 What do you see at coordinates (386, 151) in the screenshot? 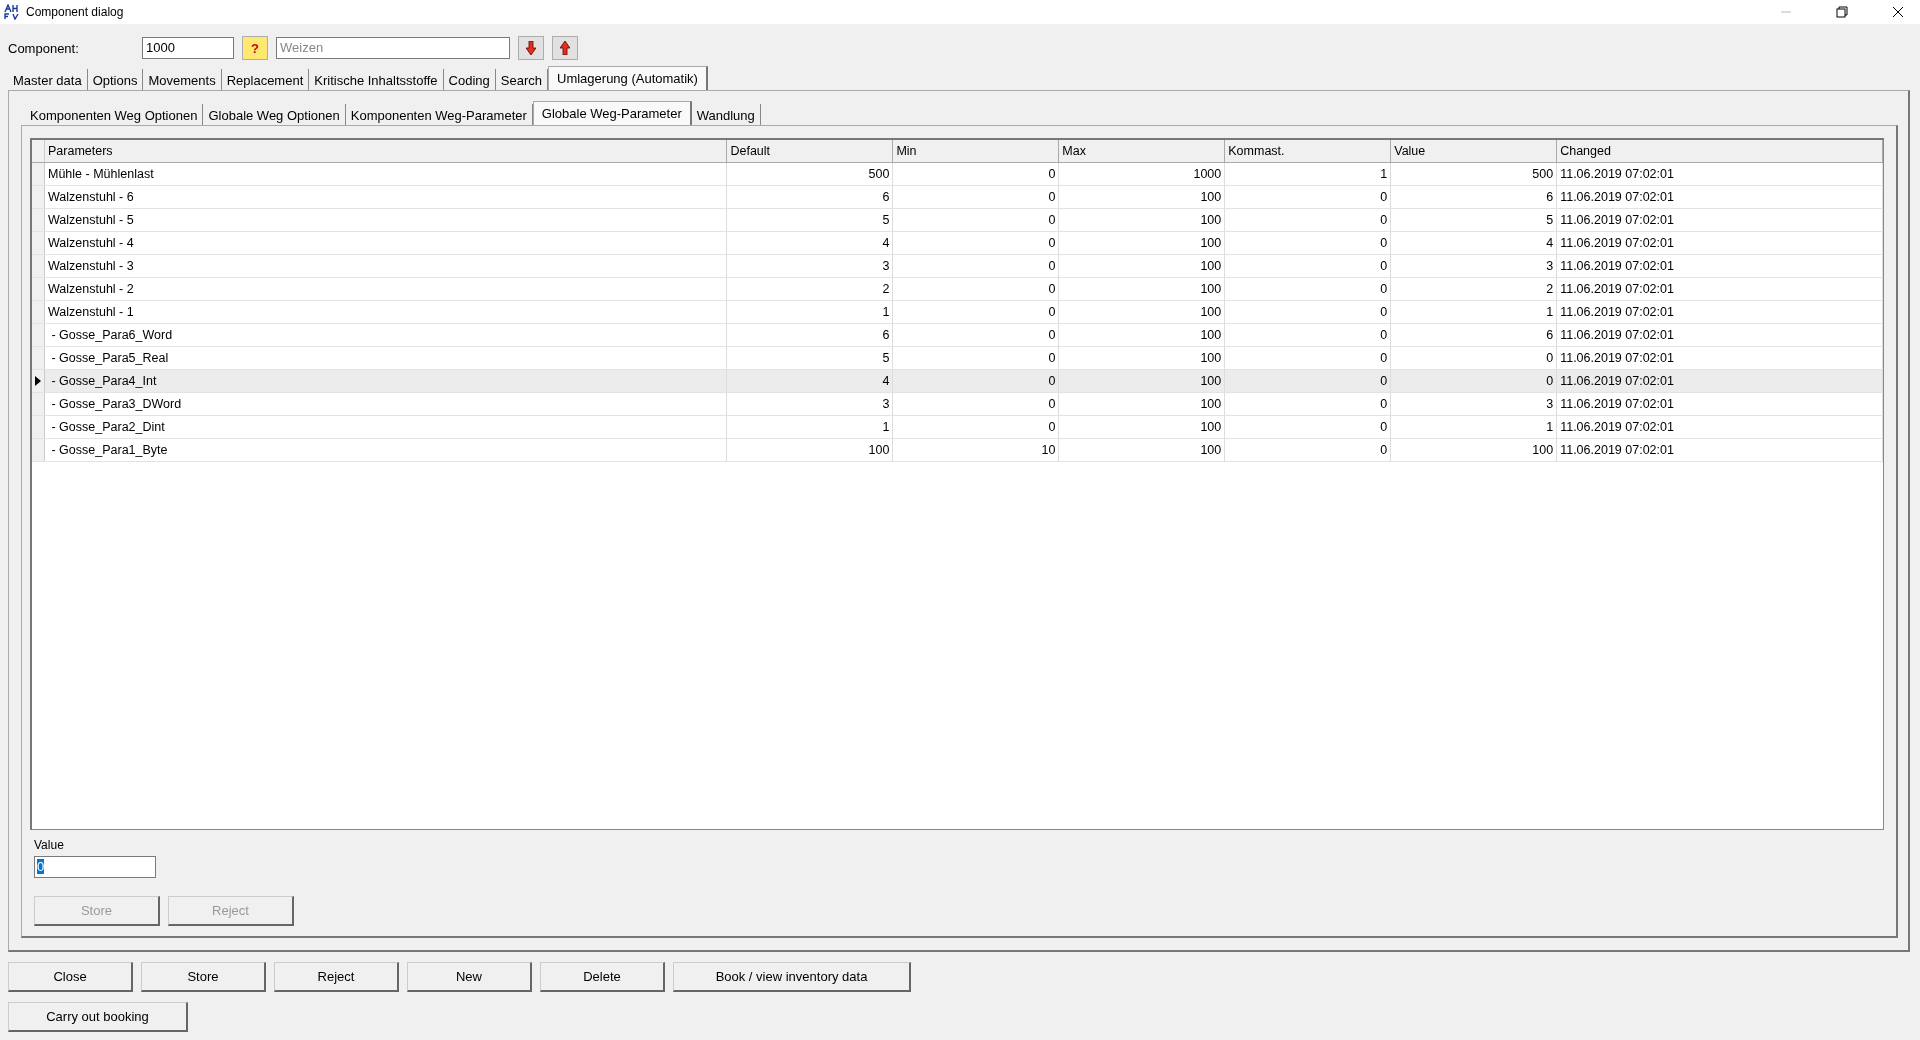
I see `column-header: Parameters` at bounding box center [386, 151].